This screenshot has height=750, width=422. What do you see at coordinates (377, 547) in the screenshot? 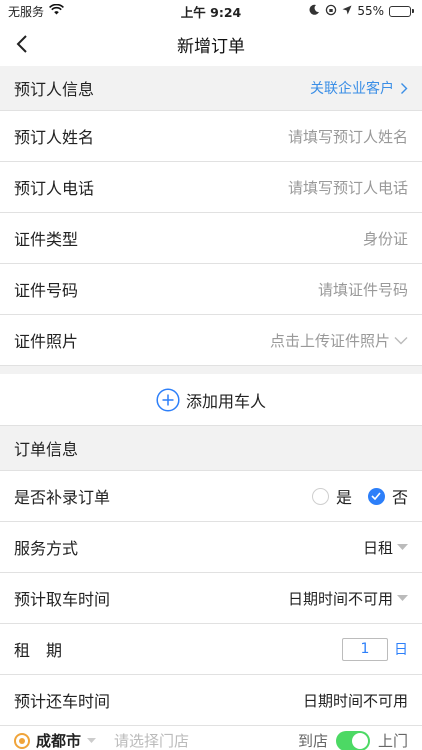
I see `service-type-value: 日租` at bounding box center [377, 547].